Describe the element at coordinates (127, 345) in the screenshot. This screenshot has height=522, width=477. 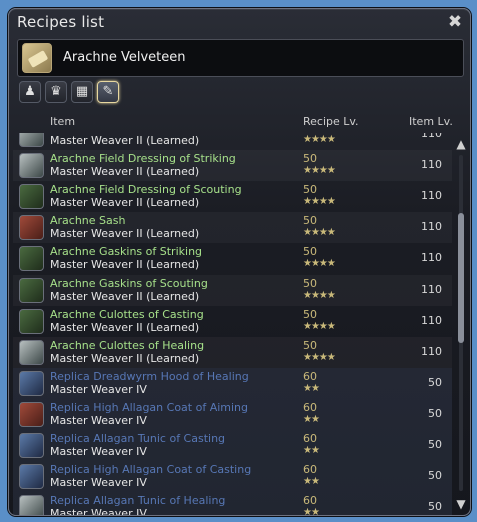
I see `item-name: Arachne Culottes of Healing` at that location.